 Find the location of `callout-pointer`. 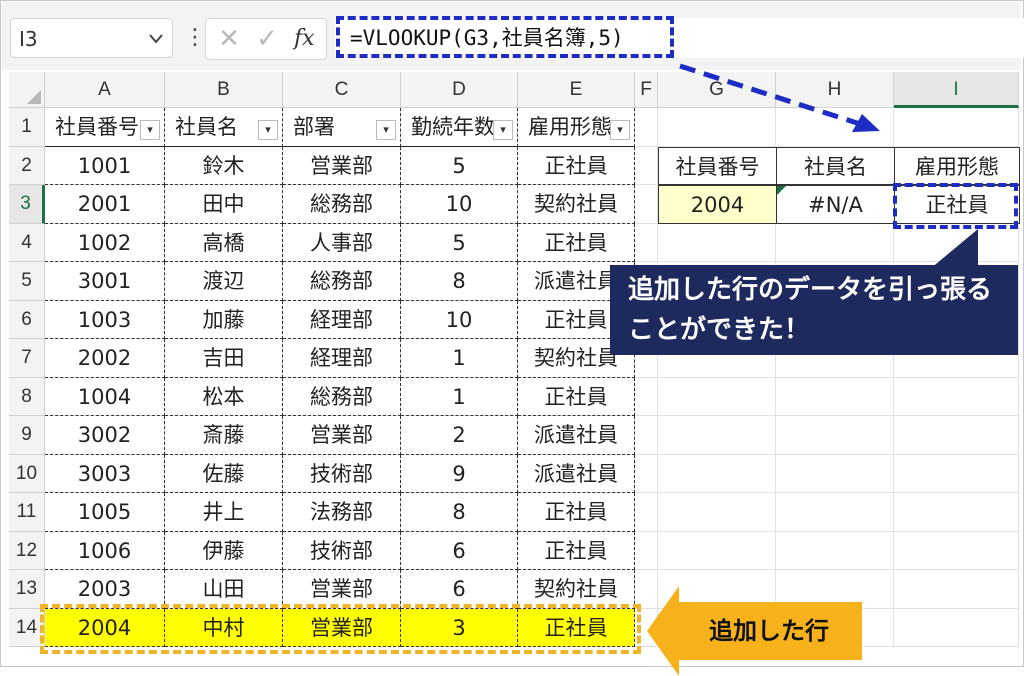

callout-pointer is located at coordinates (954, 249).